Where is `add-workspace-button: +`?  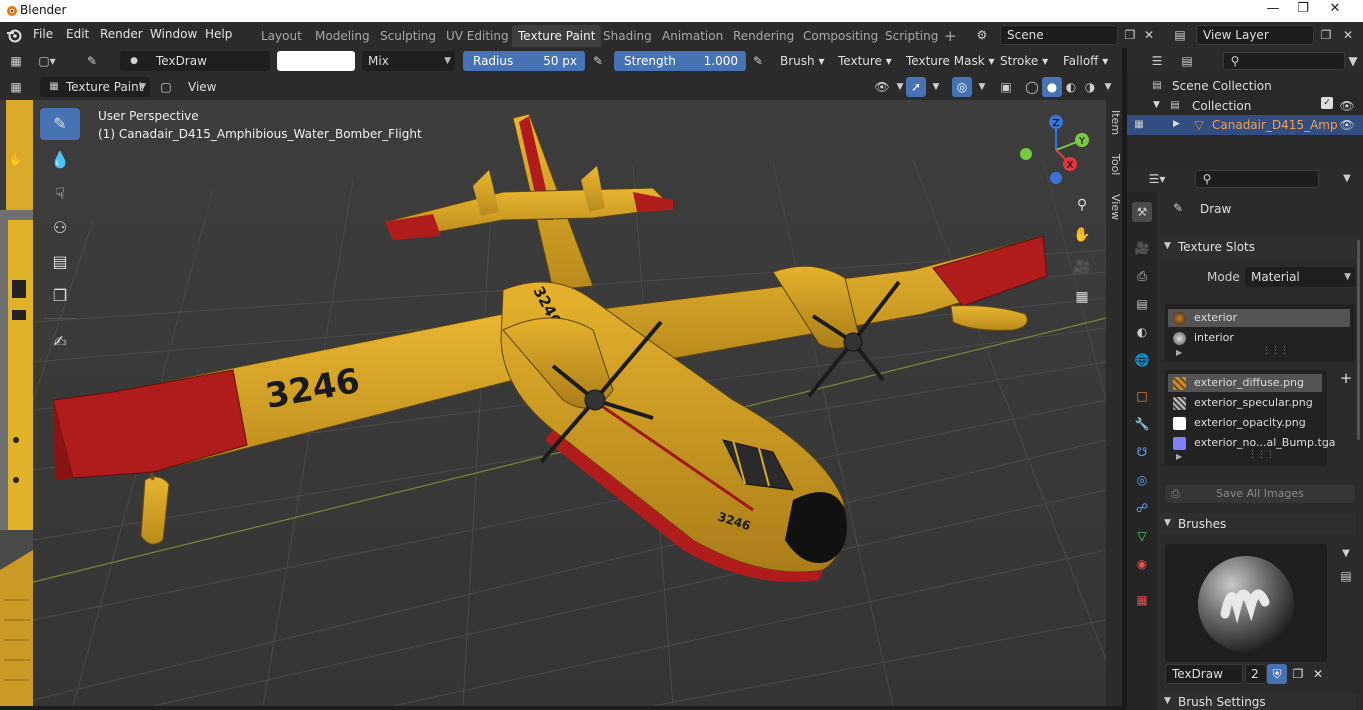
add-workspace-button: + is located at coordinates (950, 36).